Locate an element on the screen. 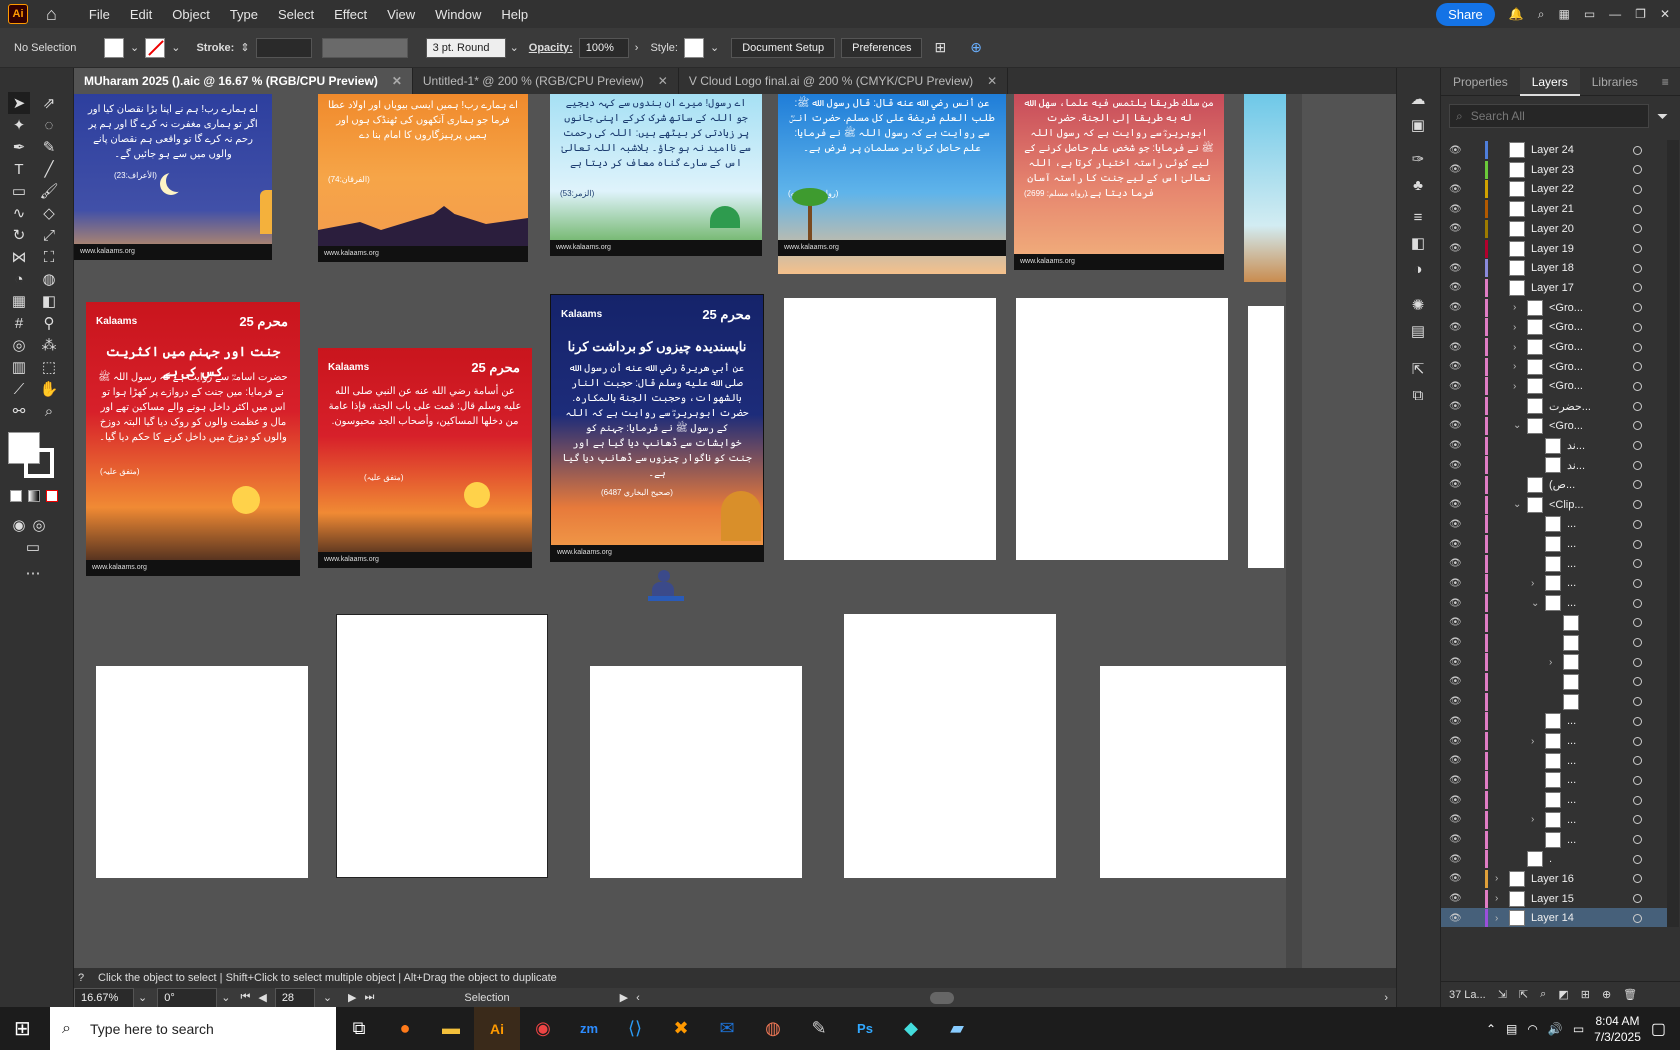  zoom-field: 16.67% is located at coordinates (104, 997).